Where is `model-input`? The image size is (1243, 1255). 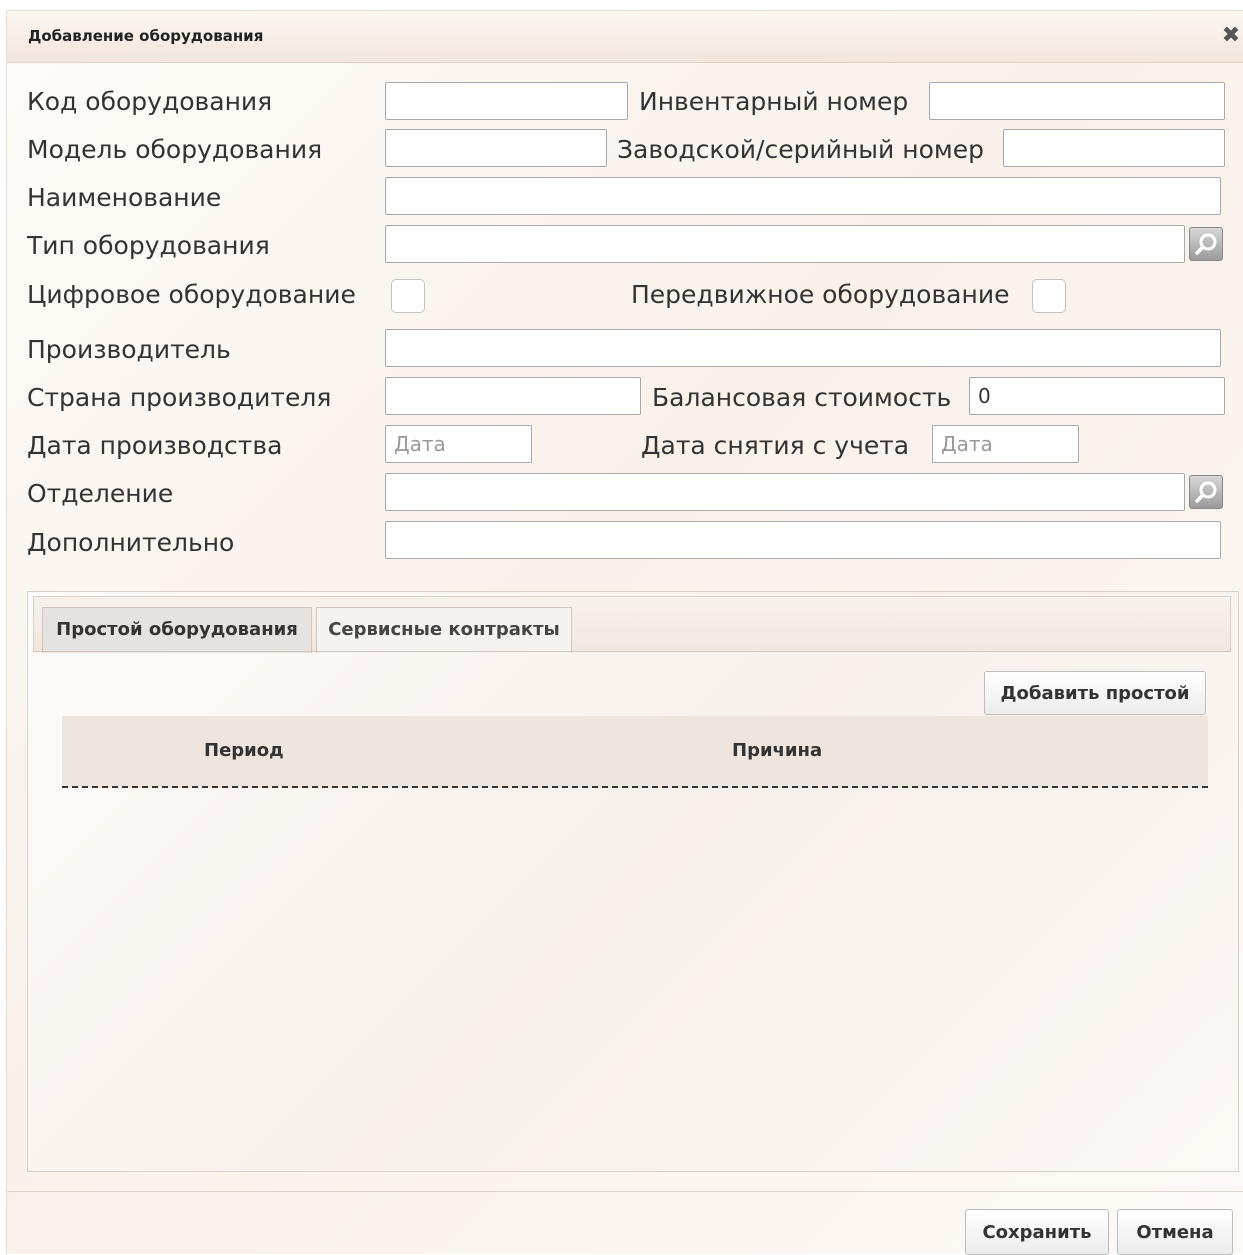 model-input is located at coordinates (496, 148).